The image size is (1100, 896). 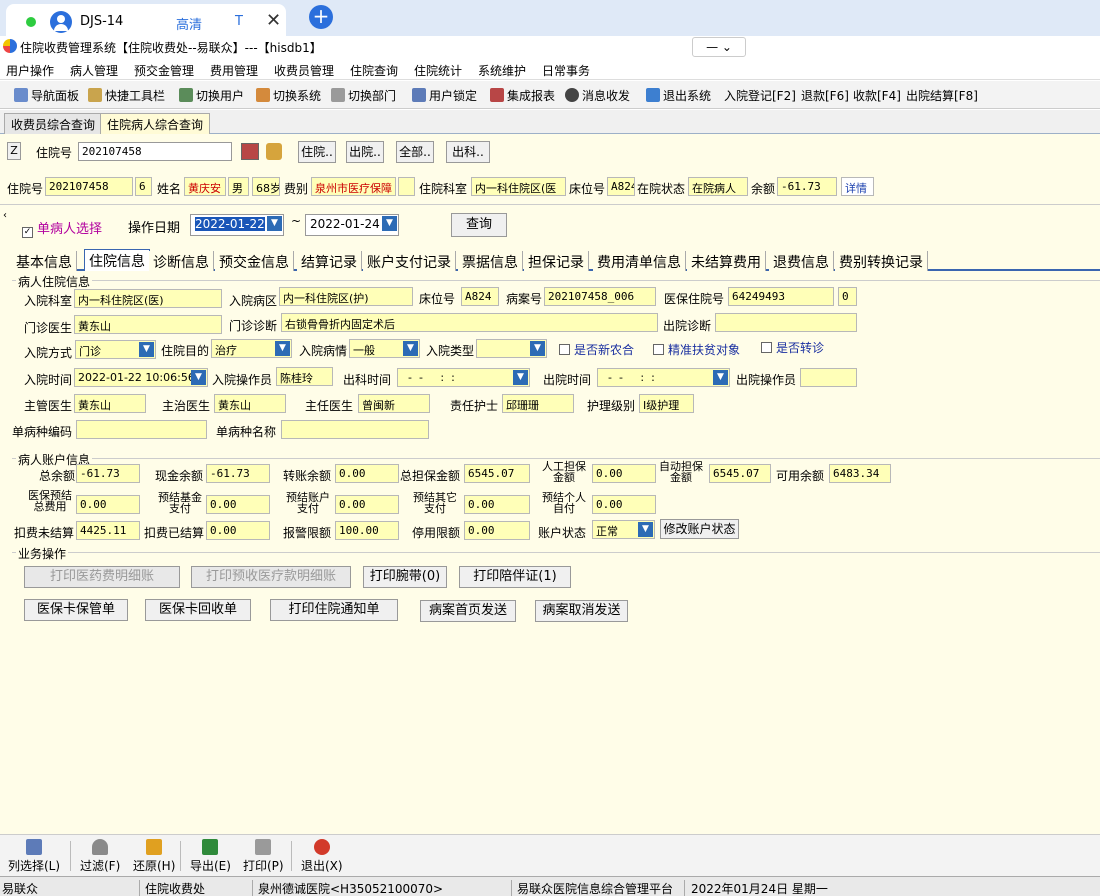 I want to click on out-dept-picker: - - : : ▼, so click(x=463, y=377).